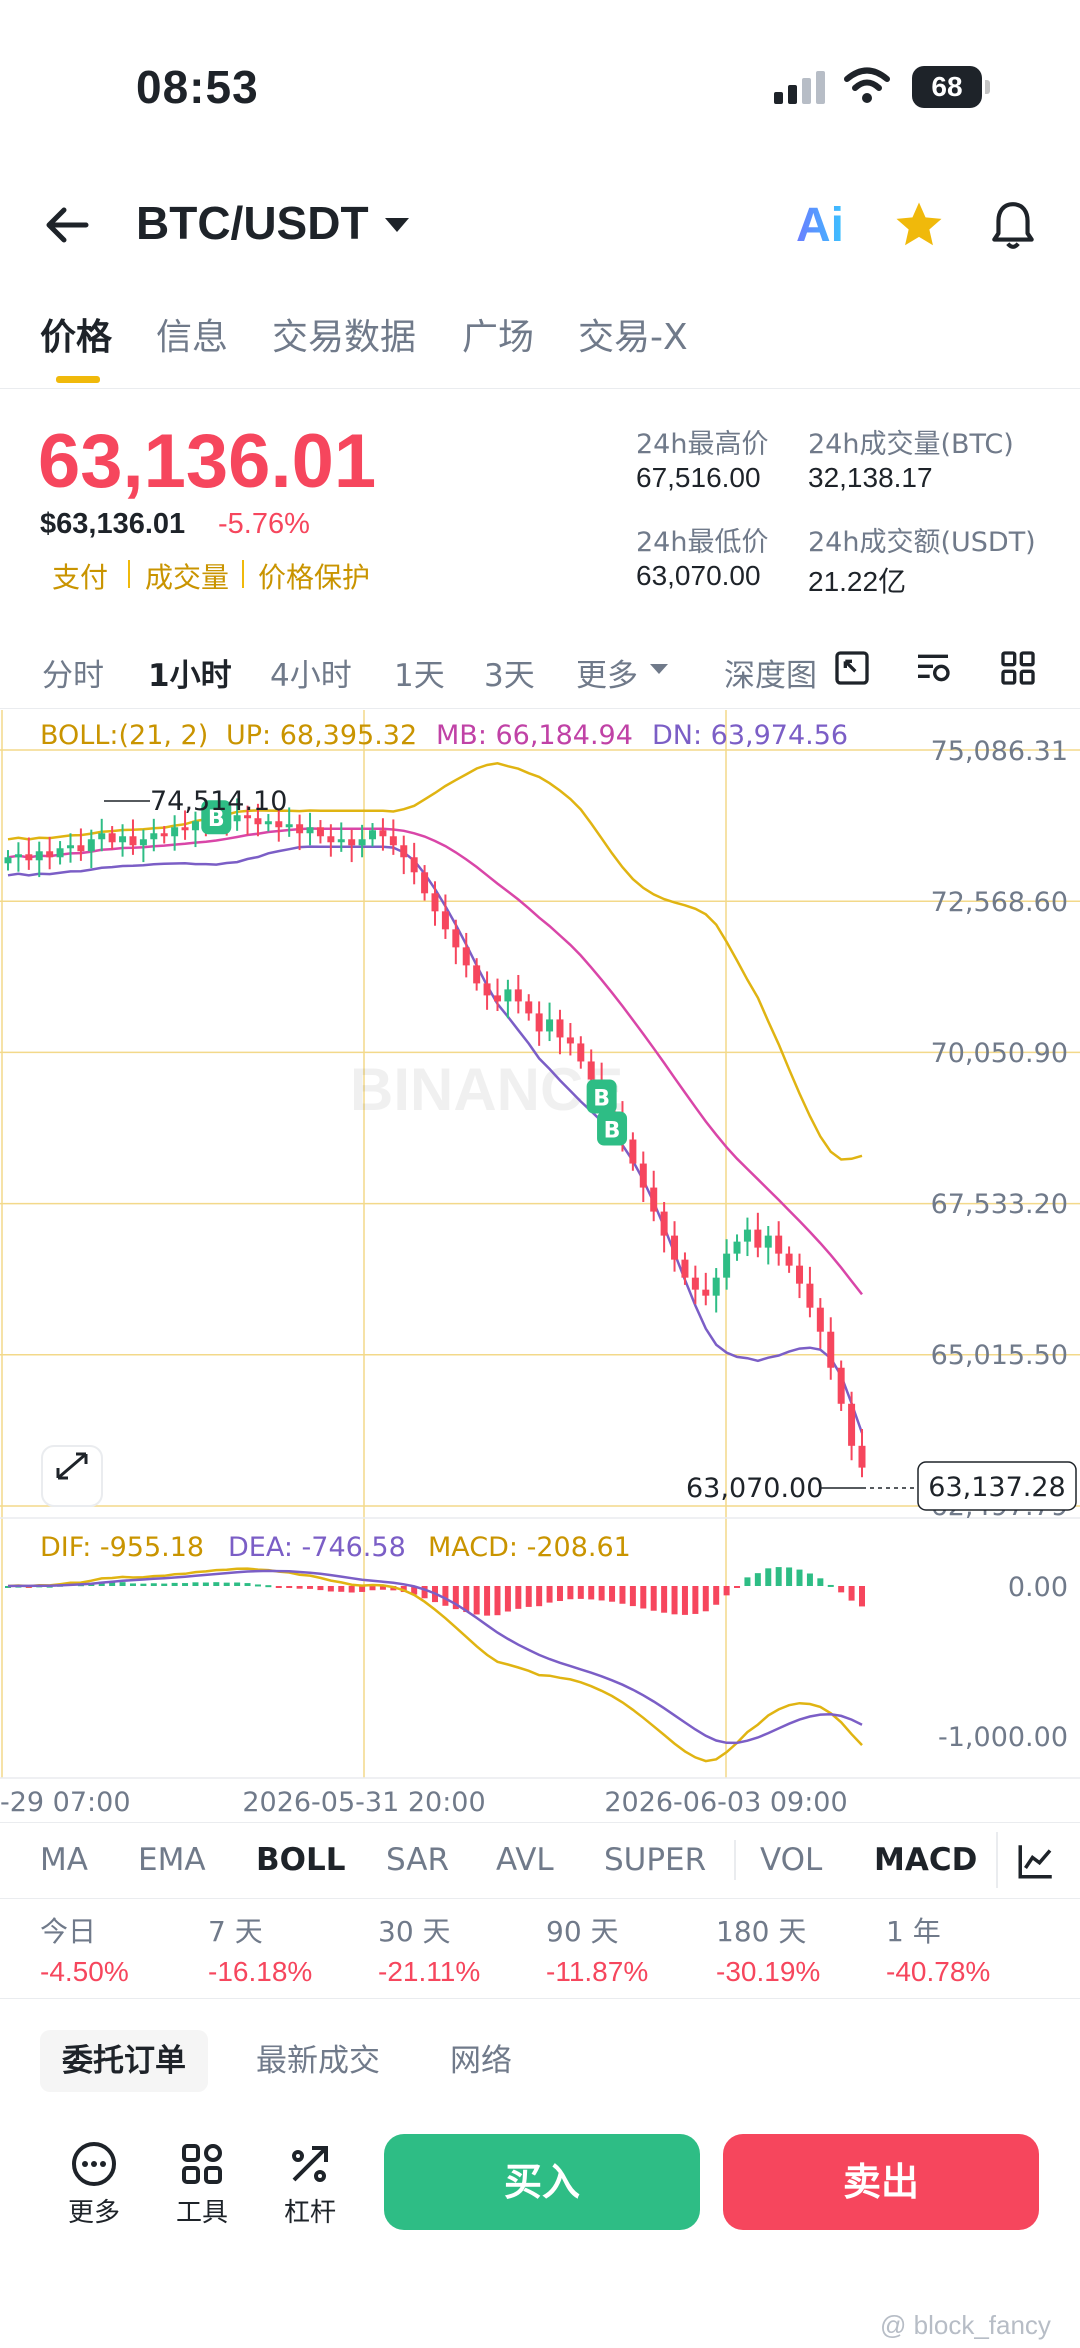  I want to click on indicator-vol: VOL, so click(791, 1860).